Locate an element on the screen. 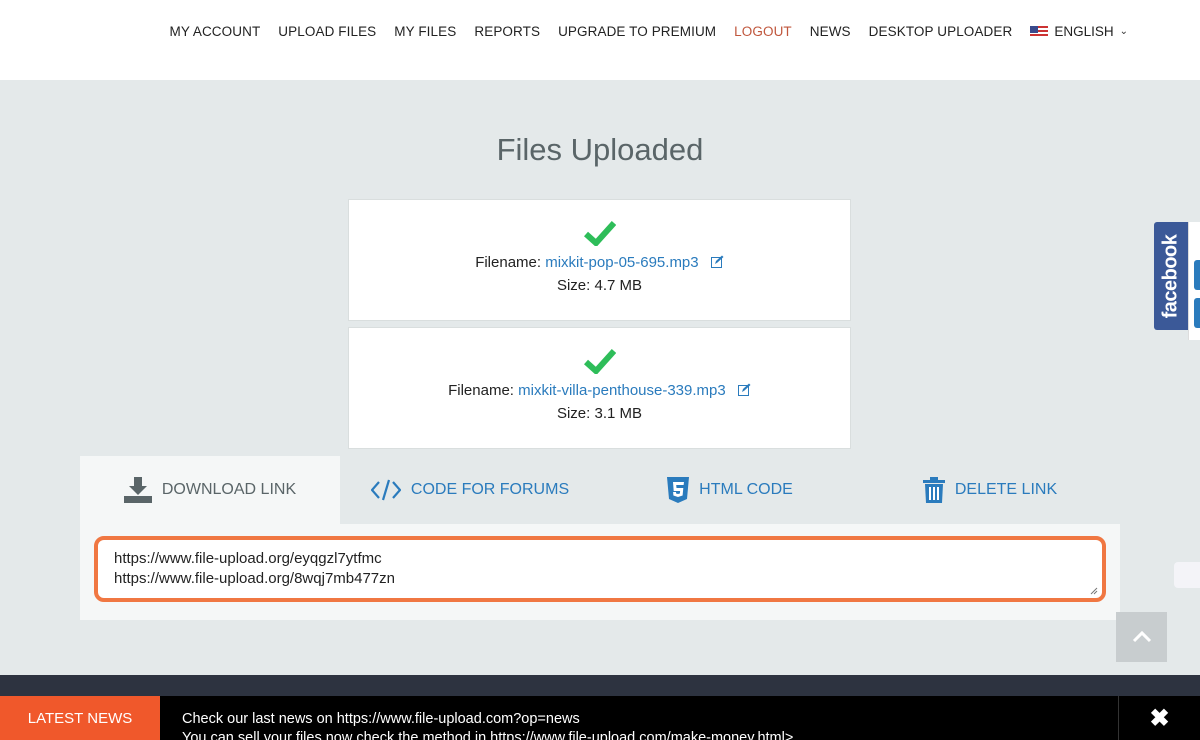 The height and width of the screenshot is (740, 1200). download-icon is located at coordinates (137, 490).